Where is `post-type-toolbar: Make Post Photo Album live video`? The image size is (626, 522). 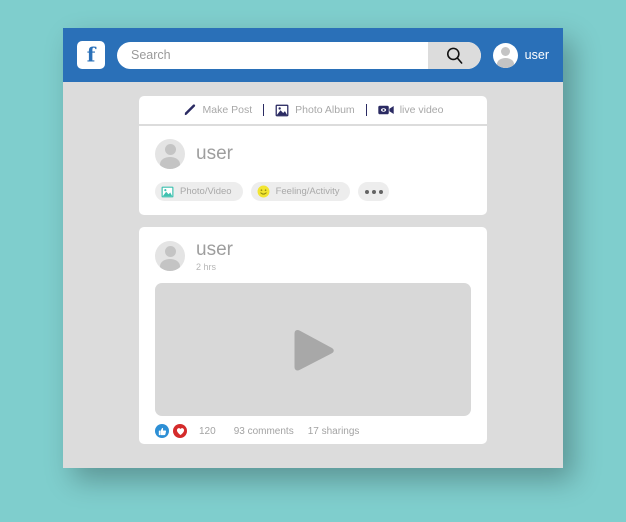
post-type-toolbar: Make Post Photo Album live video is located at coordinates (313, 110).